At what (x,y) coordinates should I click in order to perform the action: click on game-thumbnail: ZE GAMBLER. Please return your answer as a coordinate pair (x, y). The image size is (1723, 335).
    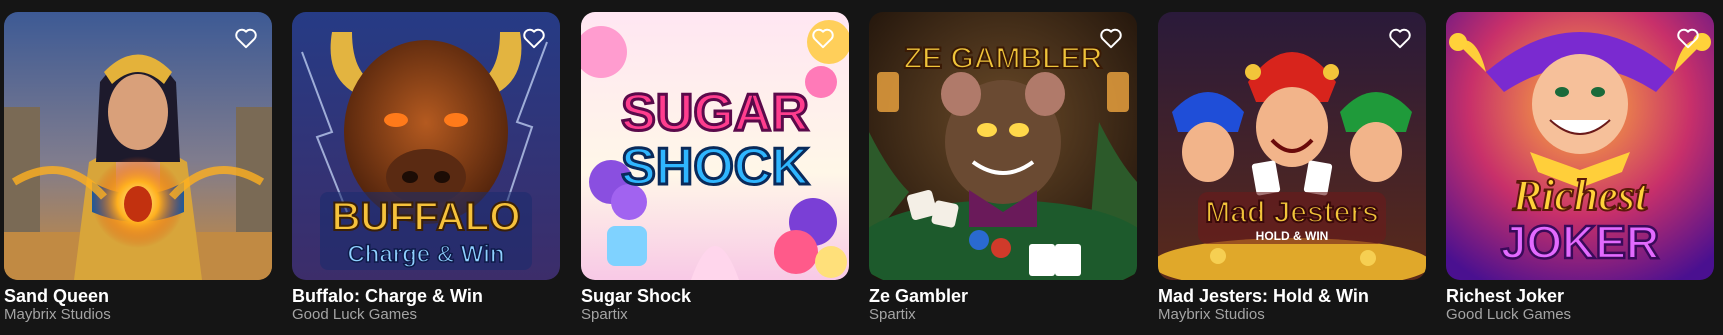
    Looking at the image, I should click on (1003, 146).